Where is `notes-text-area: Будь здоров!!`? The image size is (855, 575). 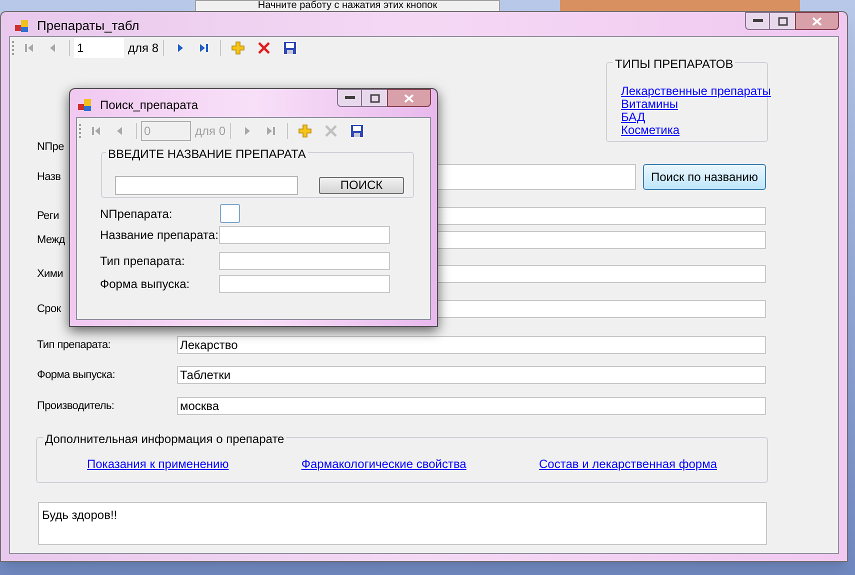 notes-text-area: Будь здоров!! is located at coordinates (402, 523).